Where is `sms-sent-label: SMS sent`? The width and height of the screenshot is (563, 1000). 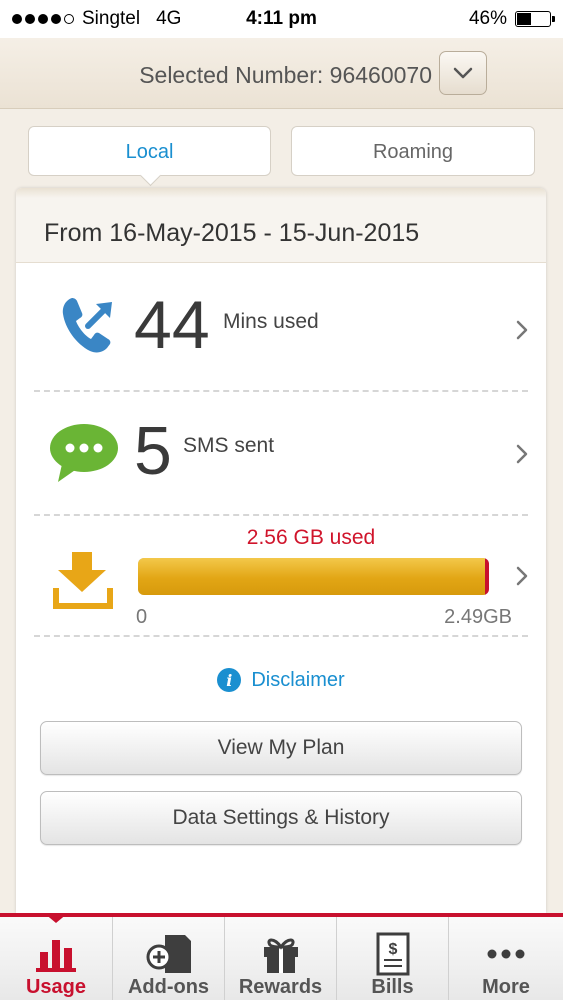 sms-sent-label: SMS sent is located at coordinates (229, 445).